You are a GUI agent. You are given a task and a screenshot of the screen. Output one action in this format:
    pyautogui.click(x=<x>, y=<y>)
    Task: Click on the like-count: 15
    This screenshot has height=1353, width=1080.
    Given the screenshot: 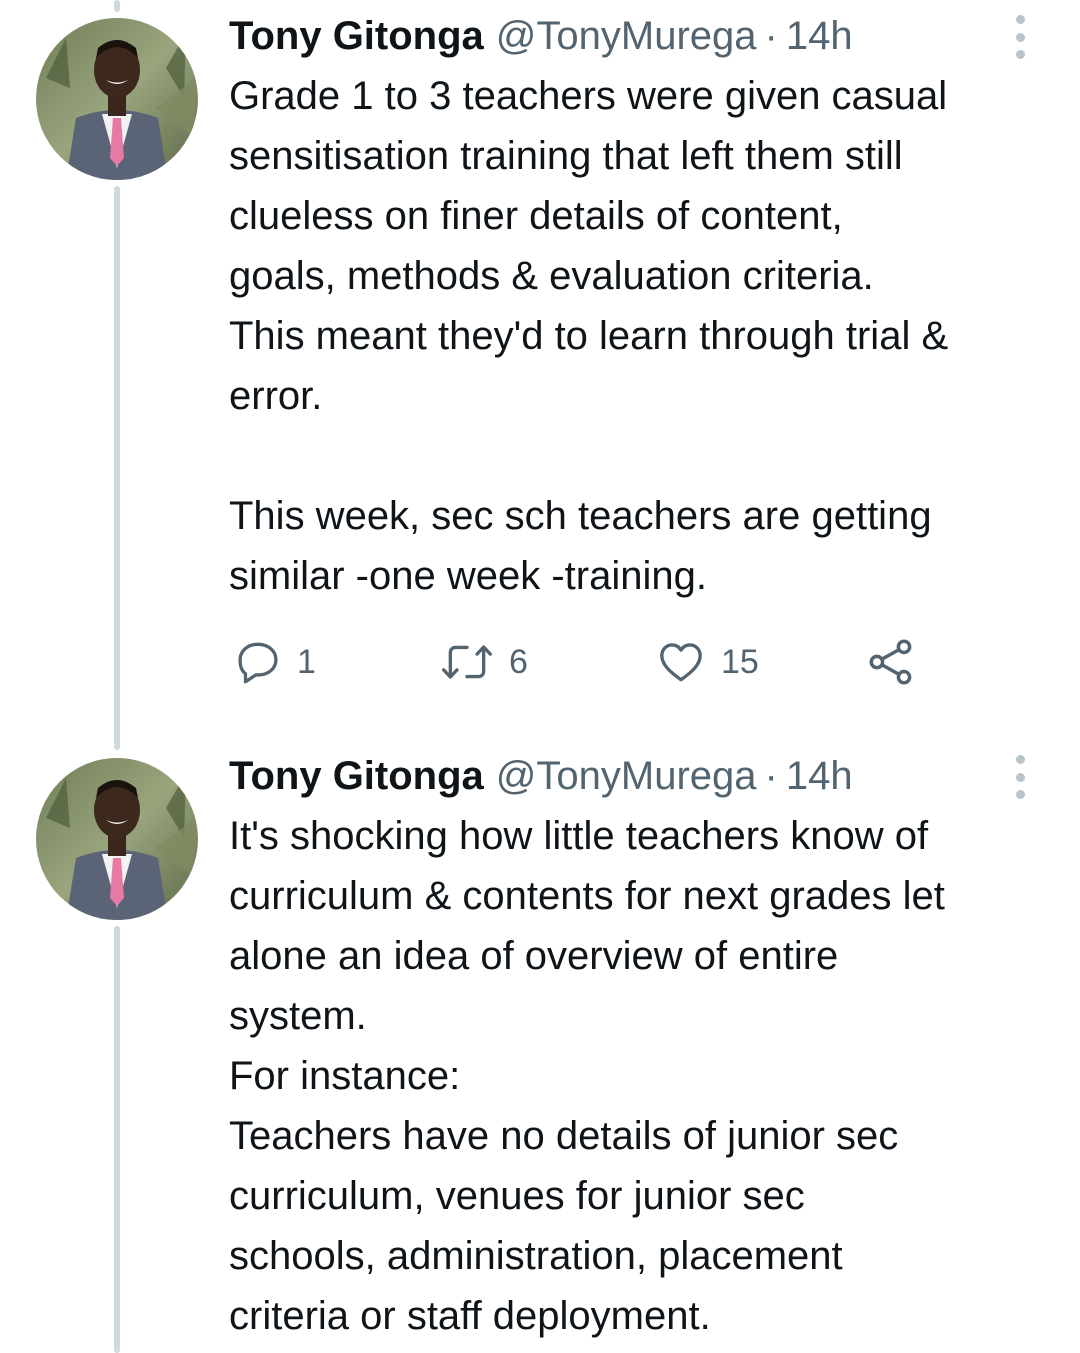 What is the action you would take?
    pyautogui.click(x=740, y=661)
    